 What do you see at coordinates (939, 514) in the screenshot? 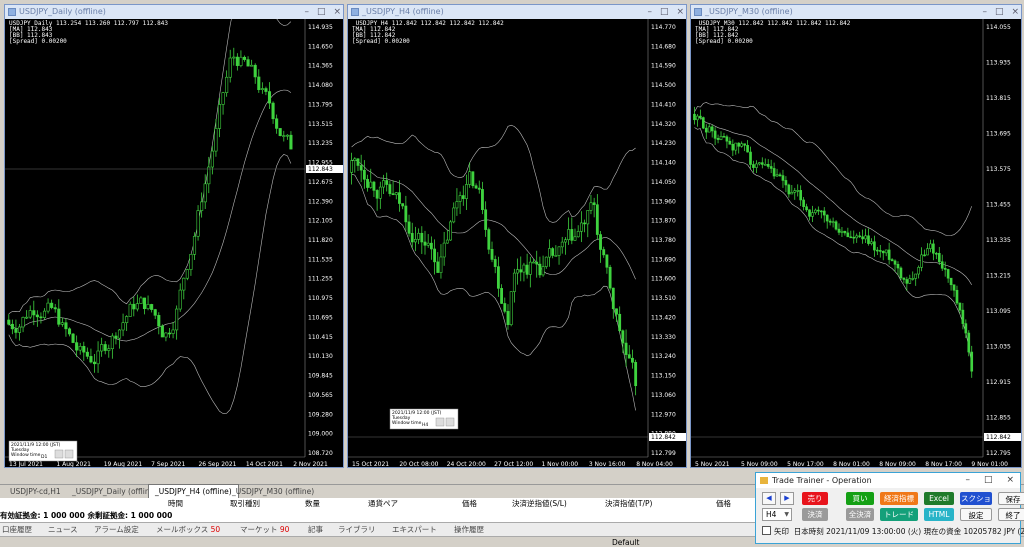
I see `trainer-button: HTML` at bounding box center [939, 514].